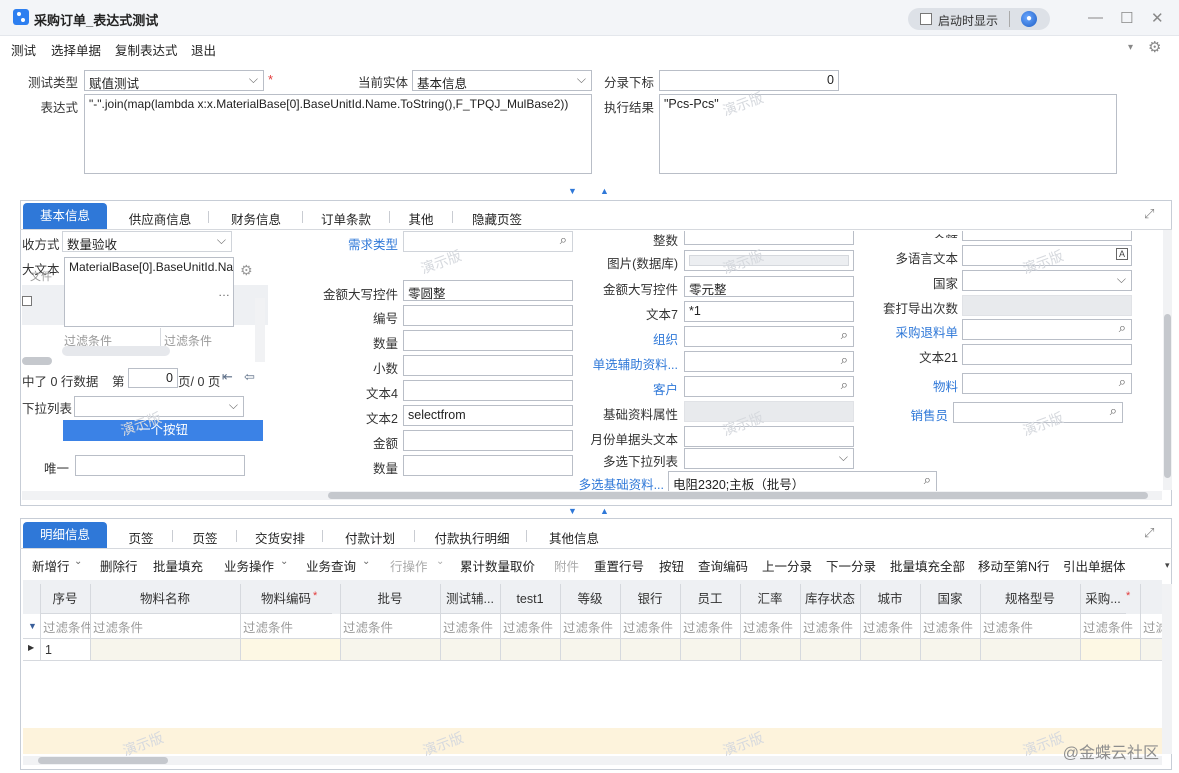 The image size is (1179, 773). I want to click on filter-city: 过滤条件, so click(890, 628).